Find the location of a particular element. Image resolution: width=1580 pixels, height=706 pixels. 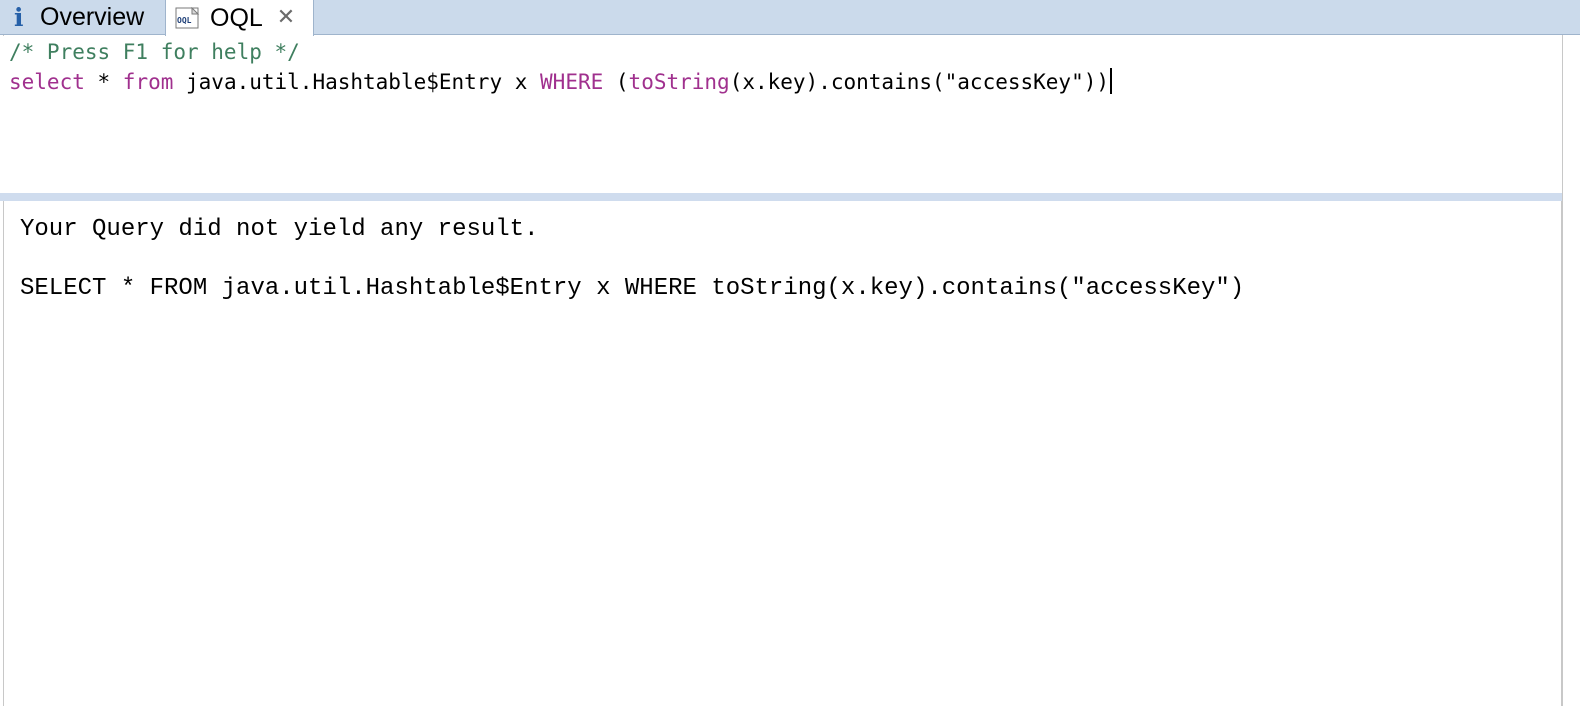

text-caret is located at coordinates (1111, 81).